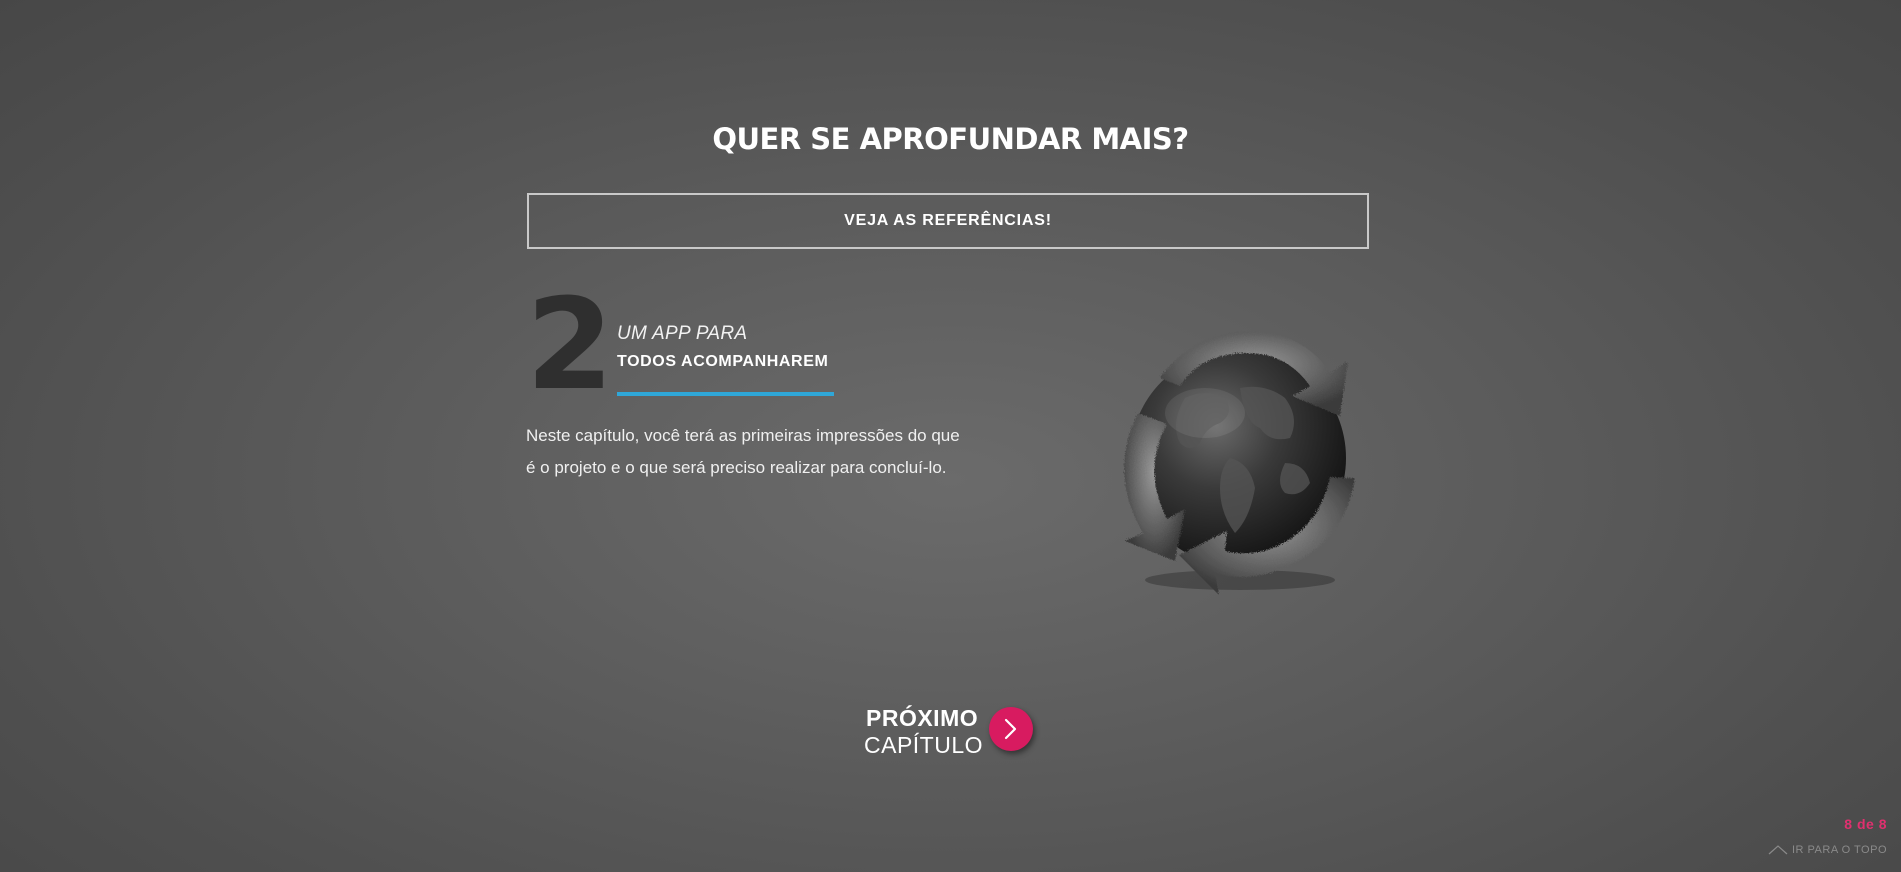 Image resolution: width=1901 pixels, height=872 pixels. What do you see at coordinates (1865, 824) in the screenshot?
I see `page-indicator: 8 de 8` at bounding box center [1865, 824].